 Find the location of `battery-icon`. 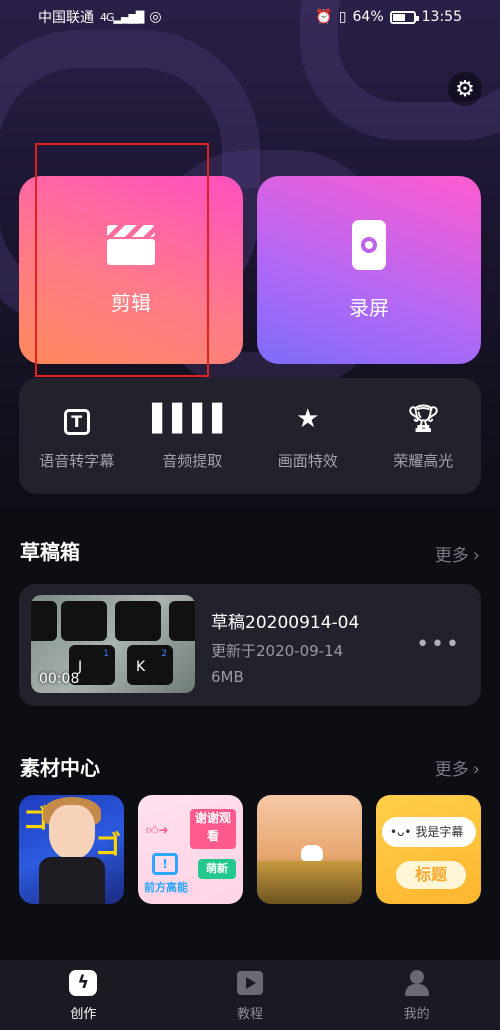

battery-icon is located at coordinates (404, 17).